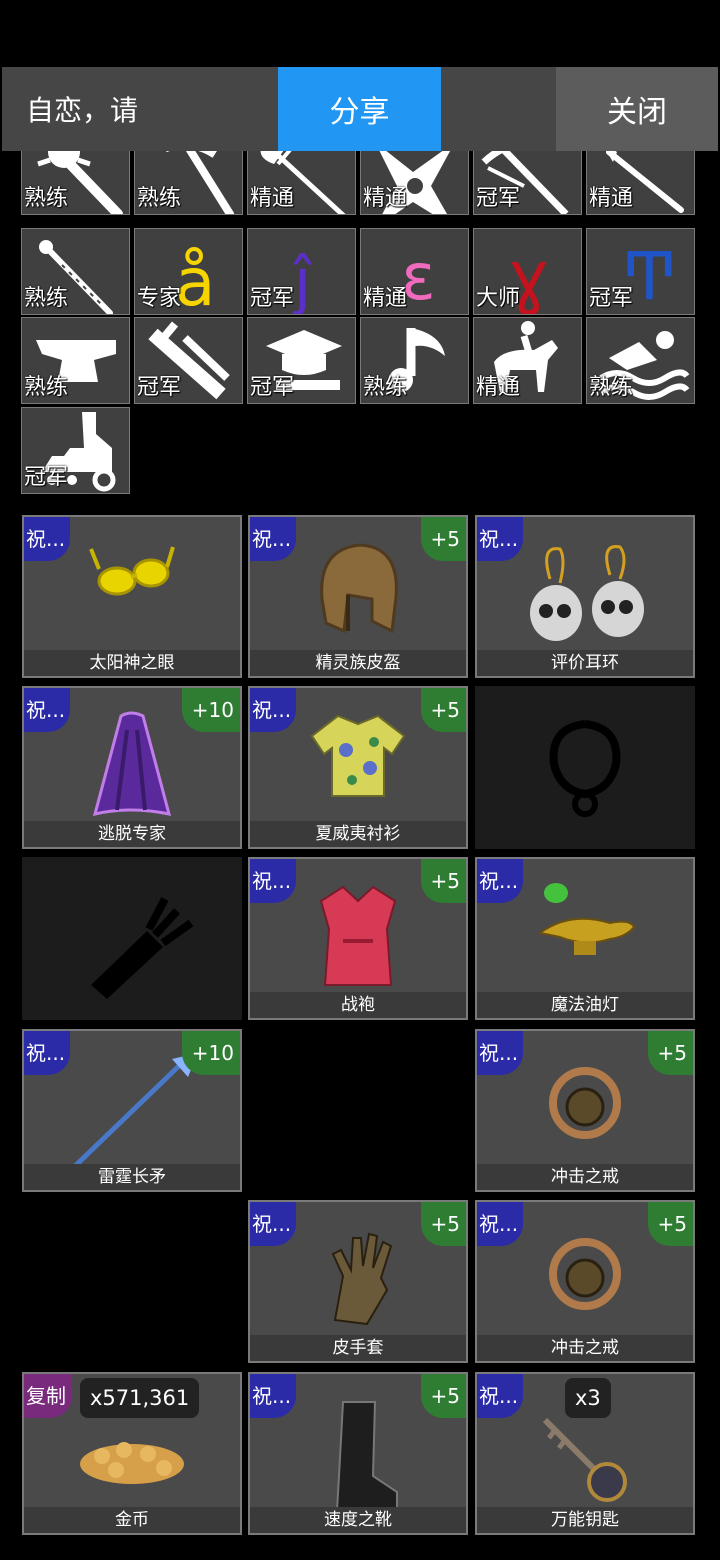  I want to click on skill-cell: å 专家, so click(188, 271).